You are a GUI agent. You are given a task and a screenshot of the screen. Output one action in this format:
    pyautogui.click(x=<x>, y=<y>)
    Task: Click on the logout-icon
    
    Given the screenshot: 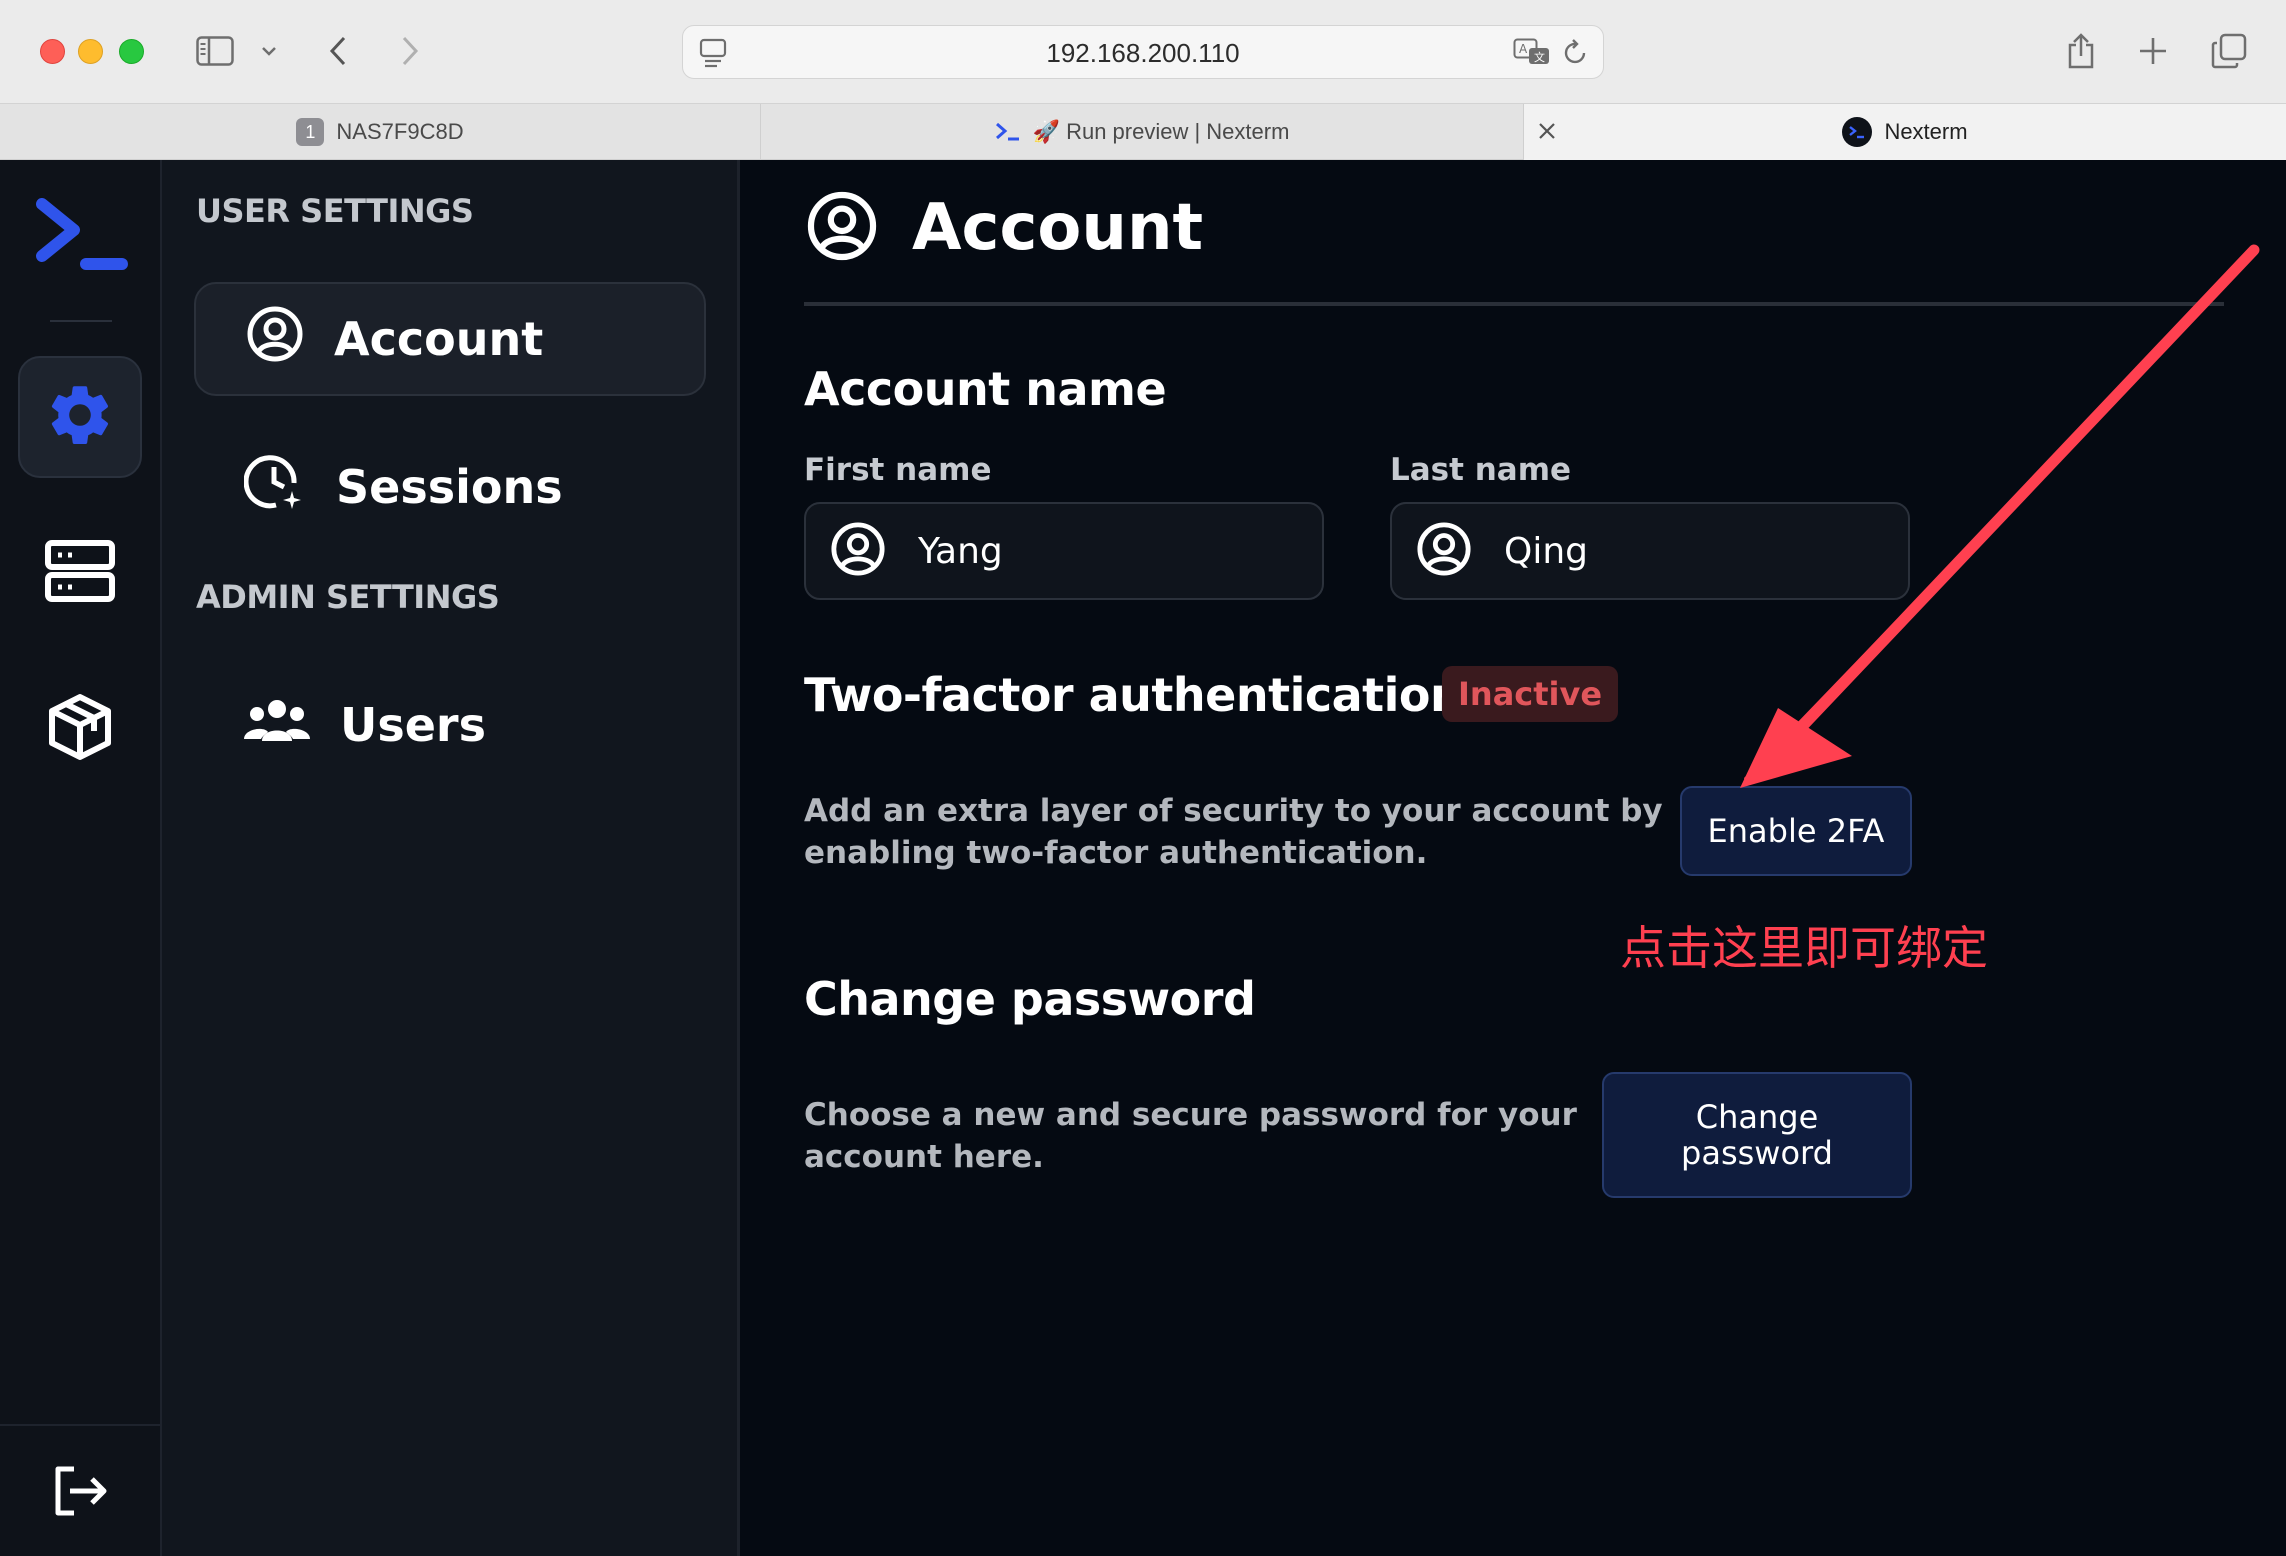 What is the action you would take?
    pyautogui.click(x=80, y=1493)
    